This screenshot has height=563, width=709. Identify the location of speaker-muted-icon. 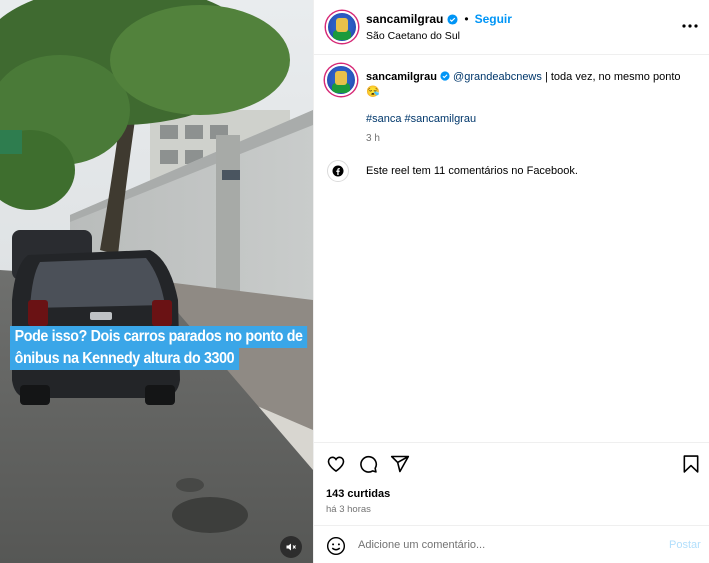
(291, 547).